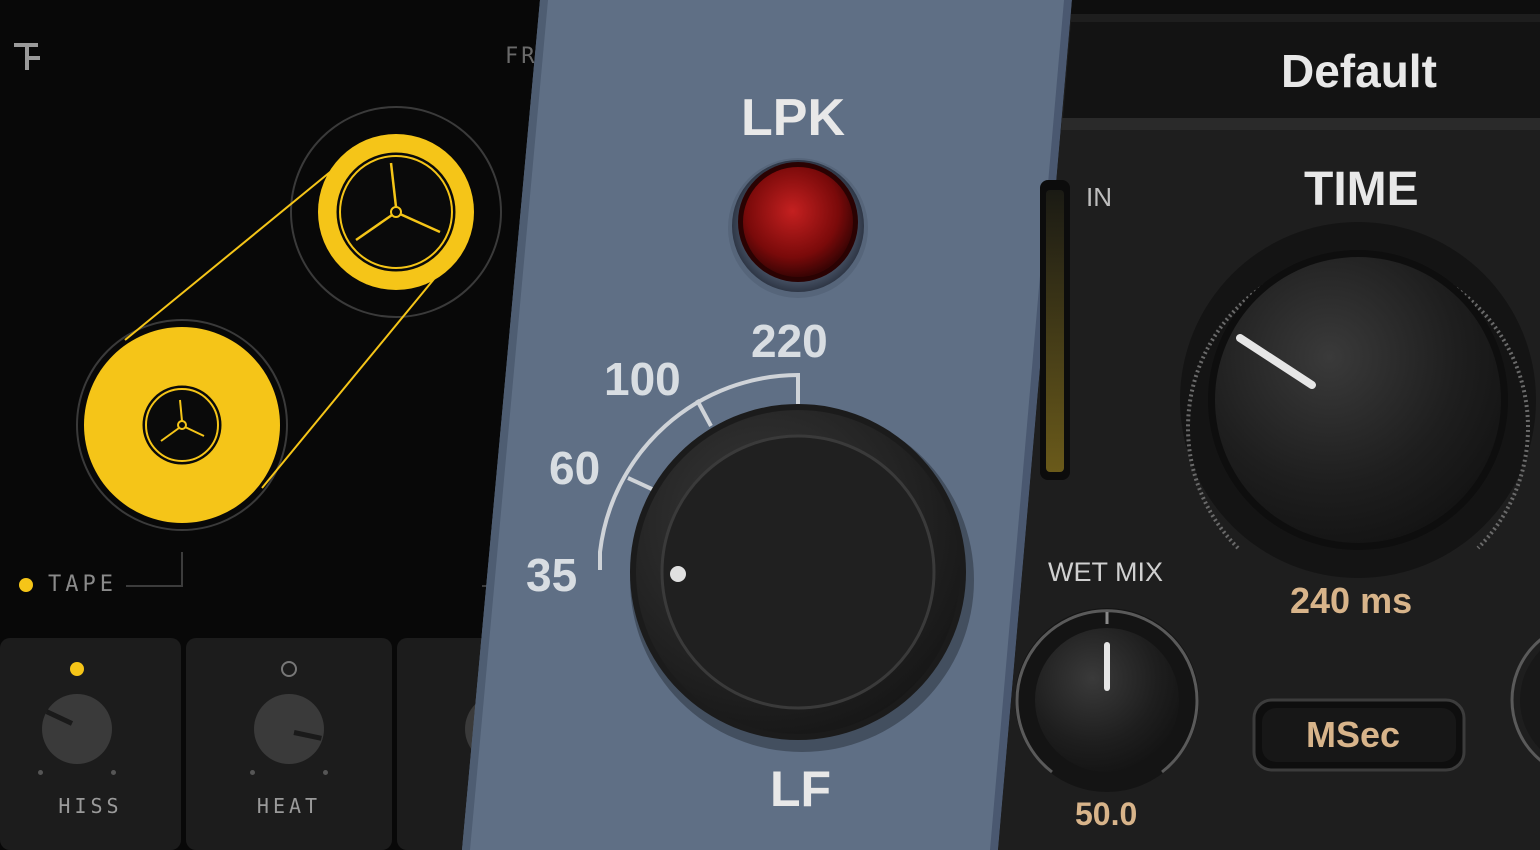  I want to click on input-meter, so click(1055, 331).